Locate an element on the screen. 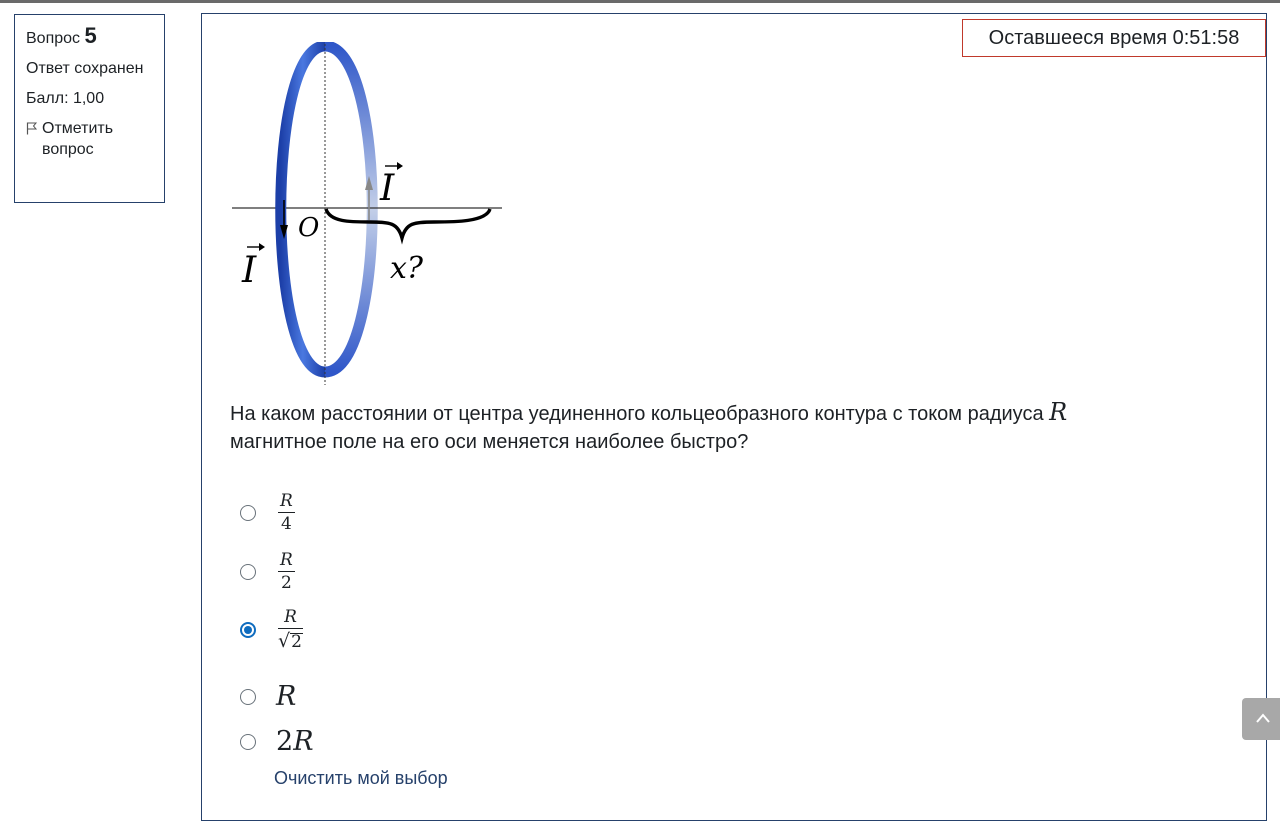 Image resolution: width=1280 pixels, height=829 pixels. question-number: Вопрос 5 is located at coordinates (89, 37).